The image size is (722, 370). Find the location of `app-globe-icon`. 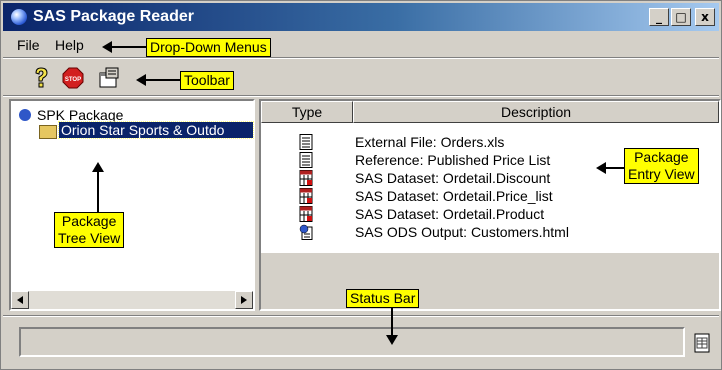

app-globe-icon is located at coordinates (19, 17).